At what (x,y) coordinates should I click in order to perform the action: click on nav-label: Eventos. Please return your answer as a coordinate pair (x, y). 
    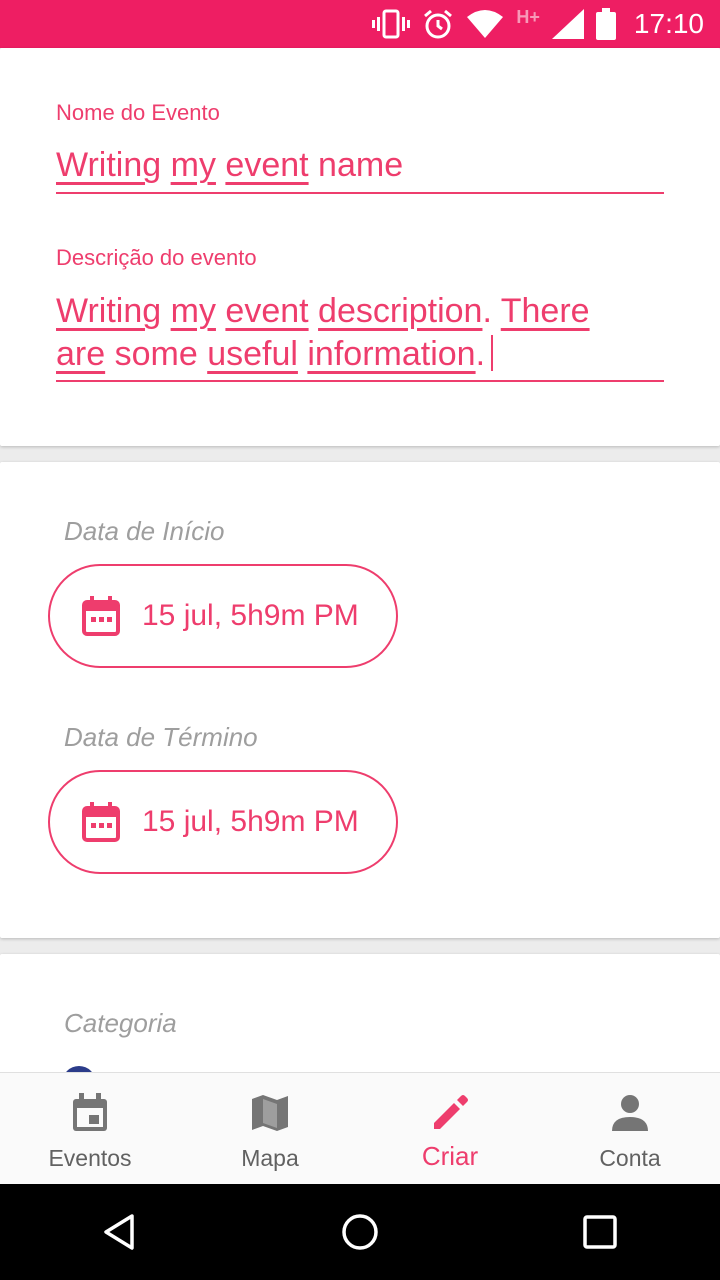
    Looking at the image, I should click on (90, 1158).